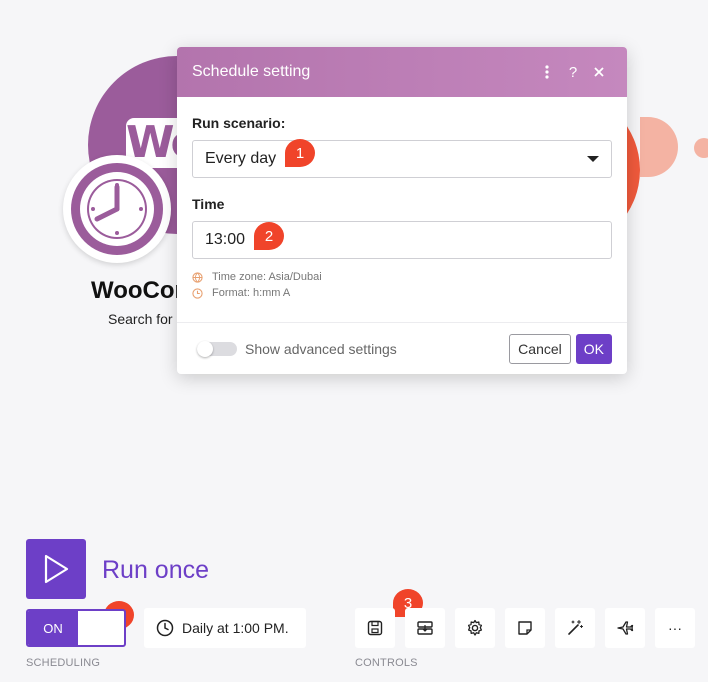 The height and width of the screenshot is (682, 708). Describe the element at coordinates (239, 123) in the screenshot. I see `run-scenario-label: Run scenario:` at that location.